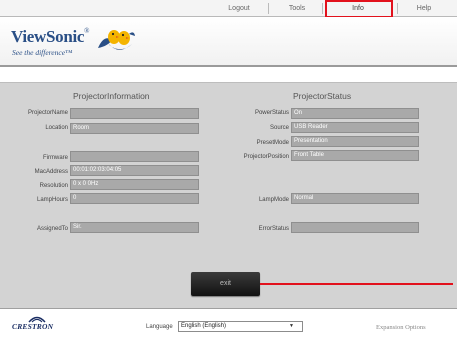  What do you see at coordinates (322, 96) in the screenshot?
I see `projector-status-title: ProjectorStatus` at bounding box center [322, 96].